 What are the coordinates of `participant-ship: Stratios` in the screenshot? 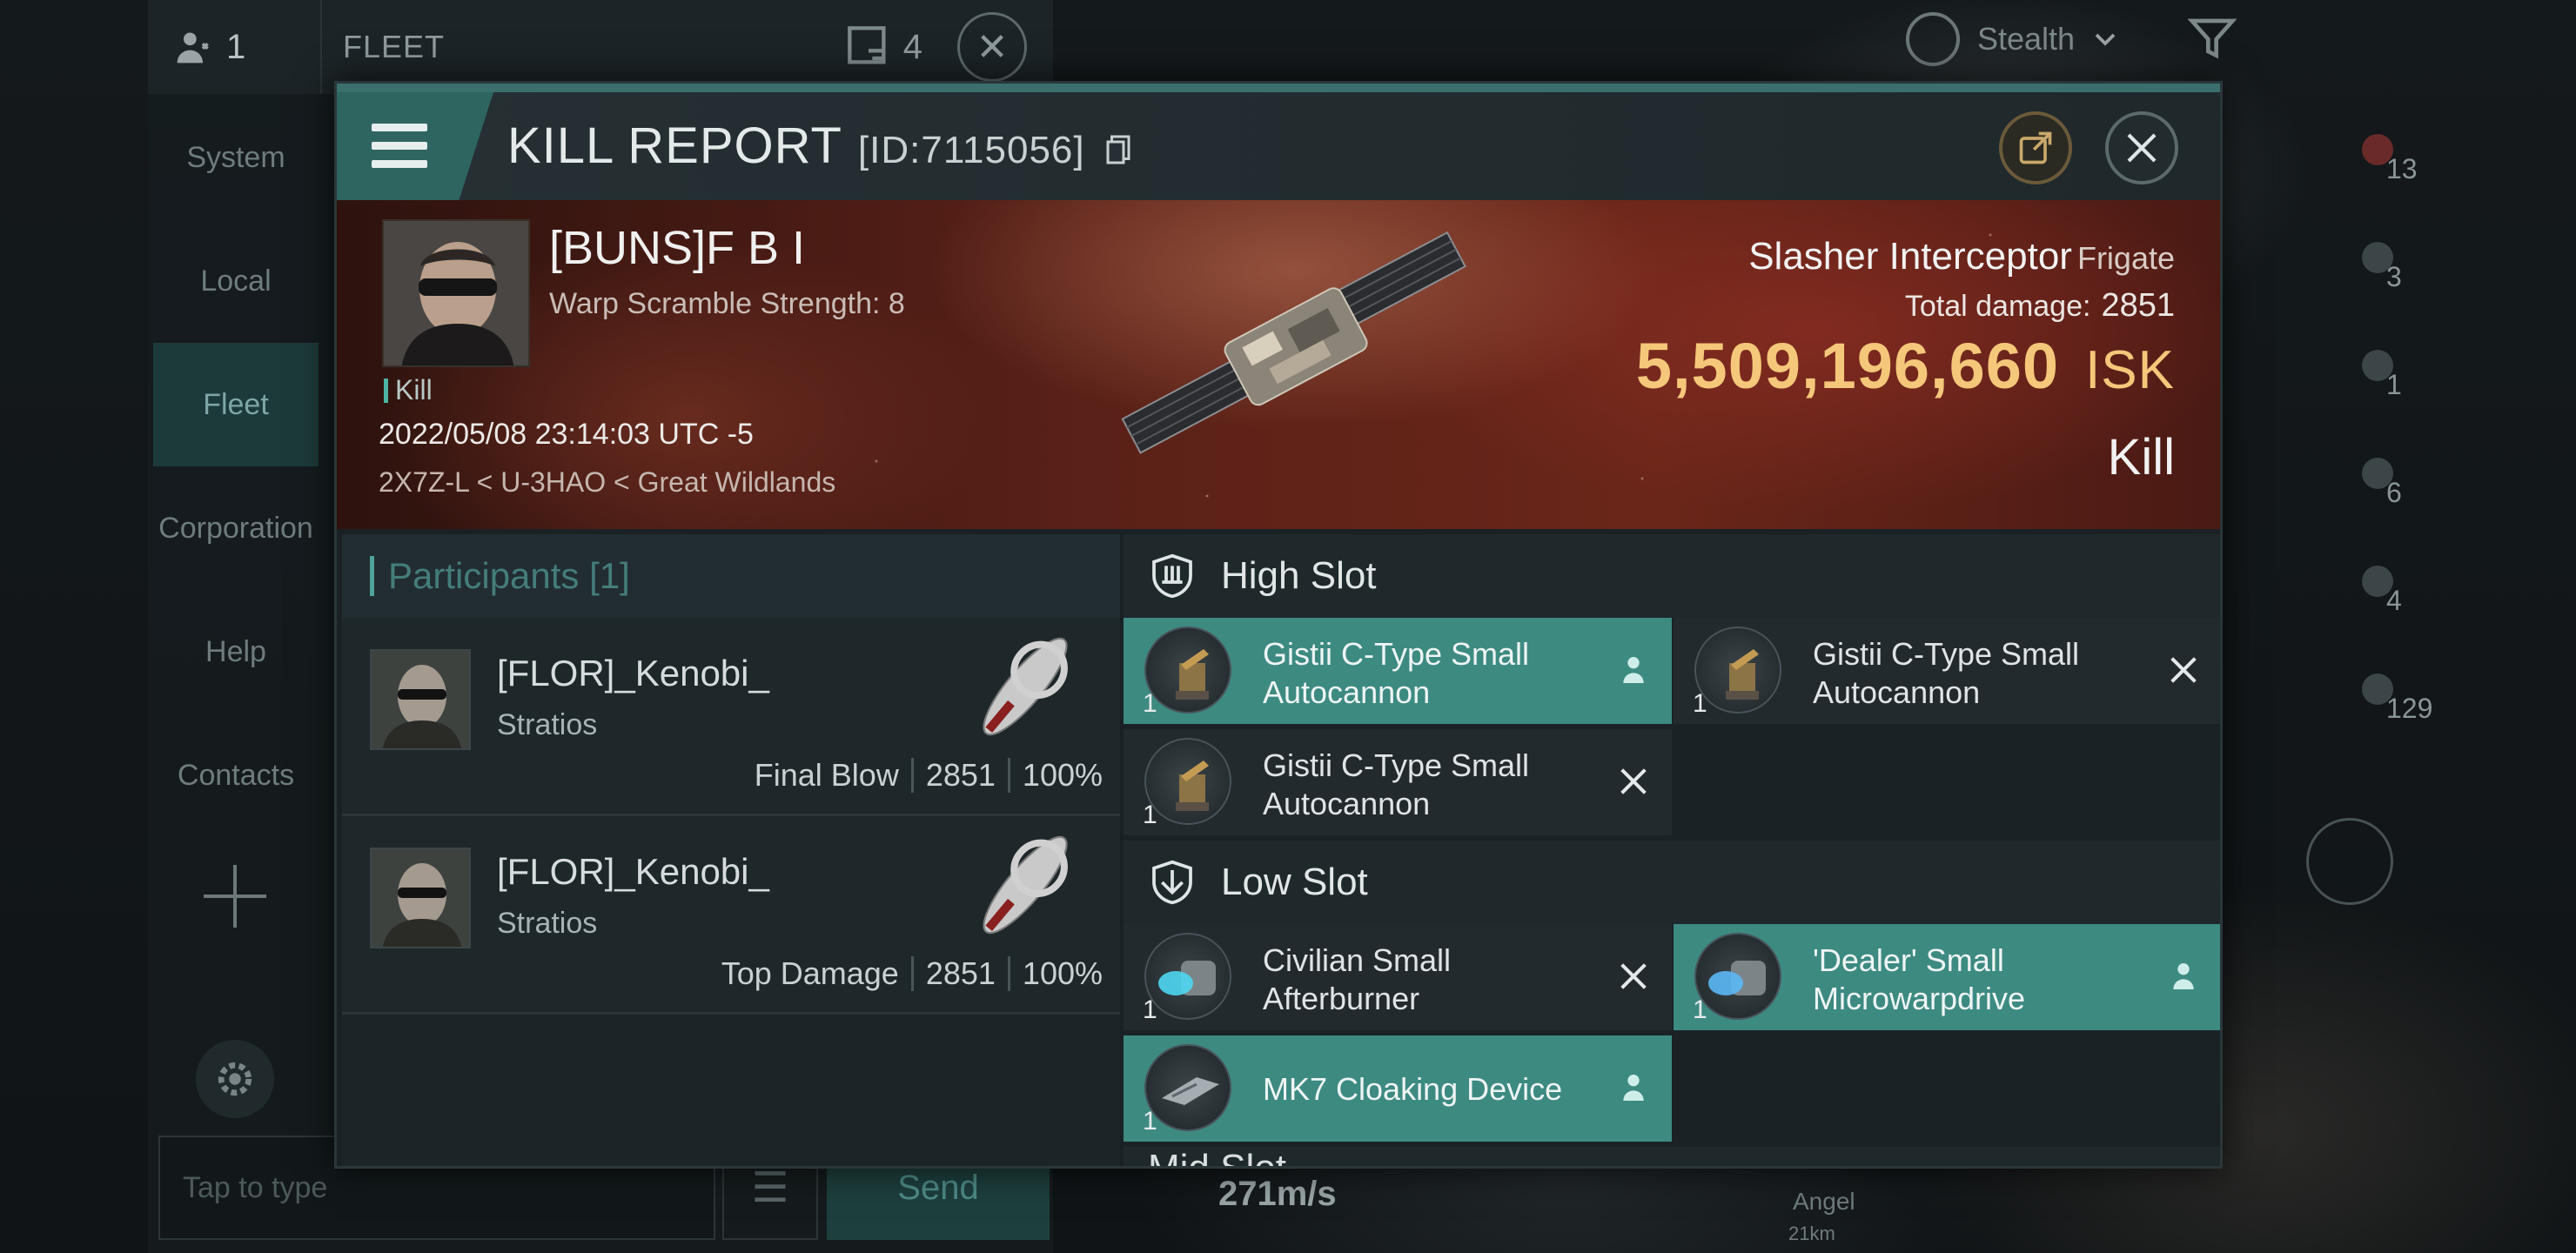 It's located at (547, 724).